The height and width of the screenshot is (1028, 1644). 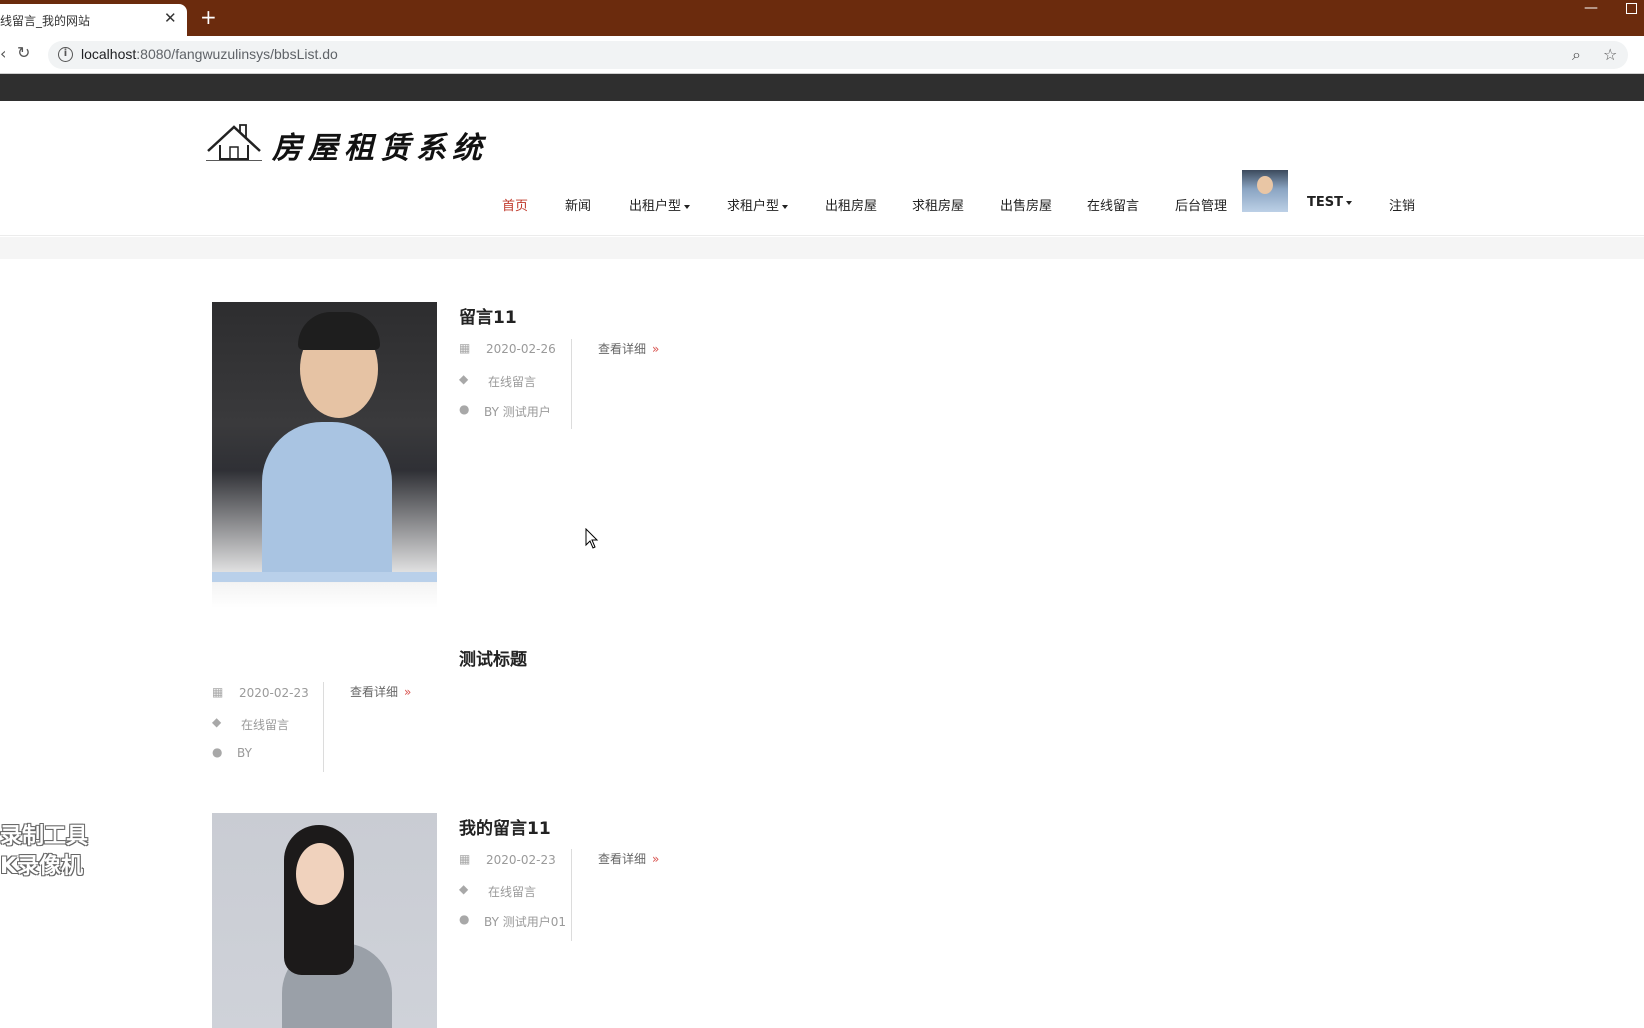 What do you see at coordinates (493, 657) in the screenshot?
I see `post-title: 测试标题` at bounding box center [493, 657].